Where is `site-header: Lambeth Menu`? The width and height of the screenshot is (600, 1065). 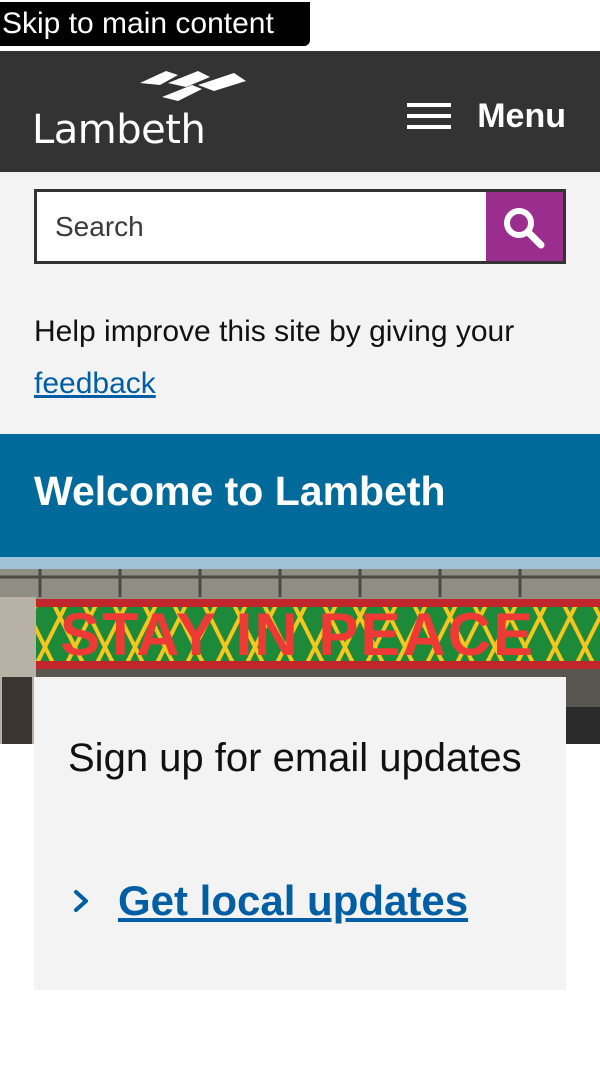
site-header: Lambeth Menu is located at coordinates (300, 111).